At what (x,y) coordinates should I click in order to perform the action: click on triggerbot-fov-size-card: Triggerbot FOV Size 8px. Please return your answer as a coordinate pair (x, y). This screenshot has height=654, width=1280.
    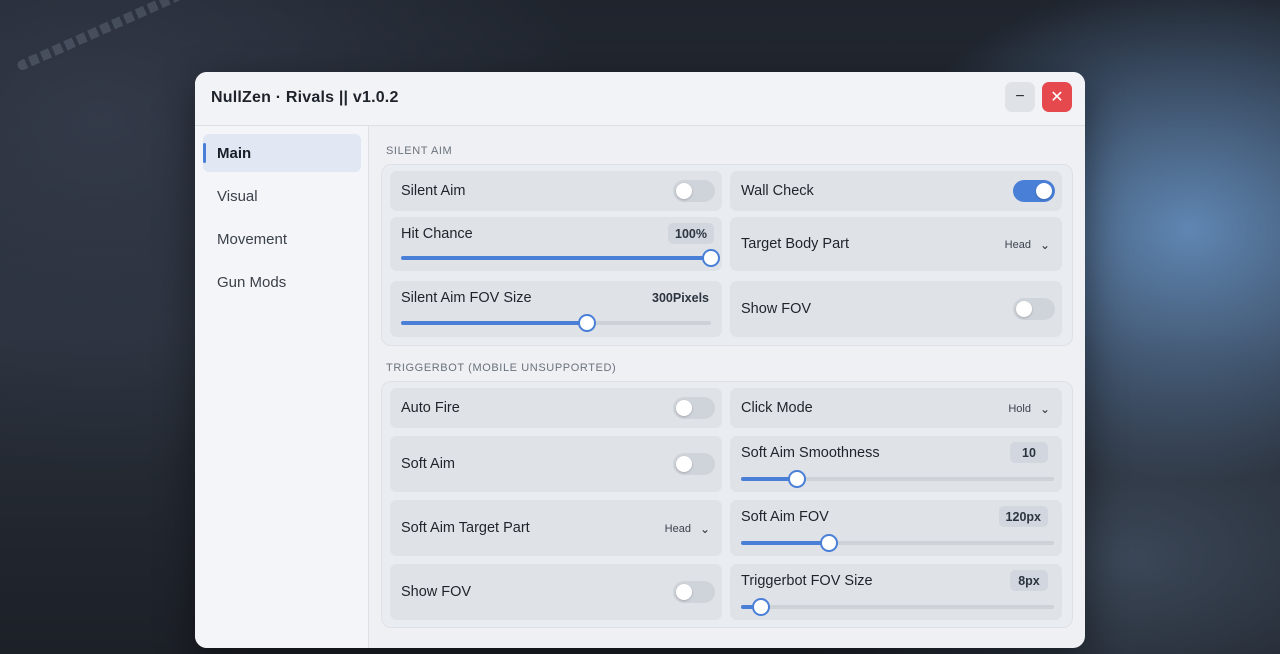
    Looking at the image, I should click on (896, 592).